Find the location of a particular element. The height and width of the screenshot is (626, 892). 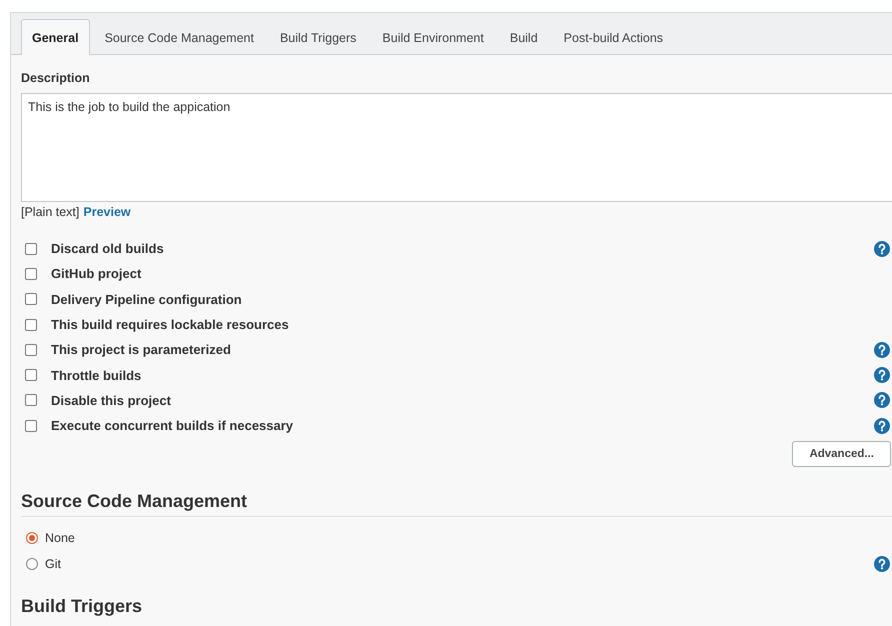

tab: General is located at coordinates (55, 37).